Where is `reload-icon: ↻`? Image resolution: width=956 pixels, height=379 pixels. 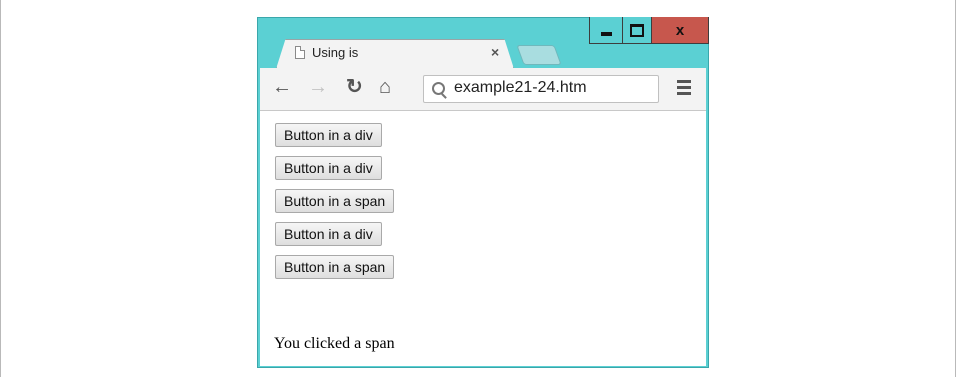
reload-icon: ↻ is located at coordinates (354, 87).